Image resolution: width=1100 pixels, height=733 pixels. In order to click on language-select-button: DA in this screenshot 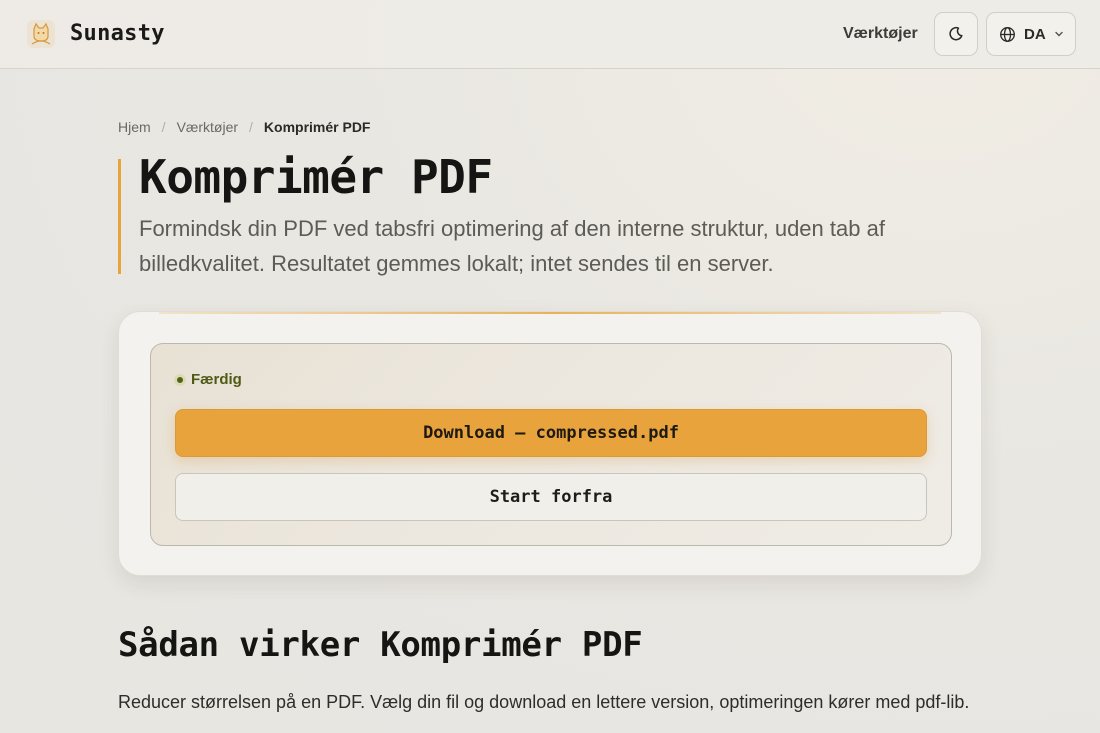, I will do `click(1031, 34)`.